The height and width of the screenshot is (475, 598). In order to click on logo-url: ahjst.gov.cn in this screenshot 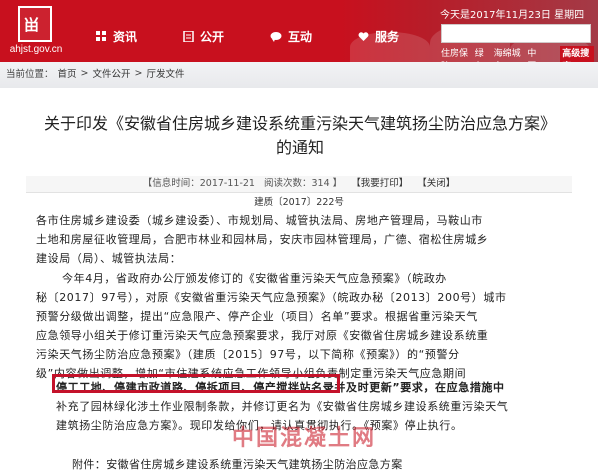, I will do `click(36, 49)`.